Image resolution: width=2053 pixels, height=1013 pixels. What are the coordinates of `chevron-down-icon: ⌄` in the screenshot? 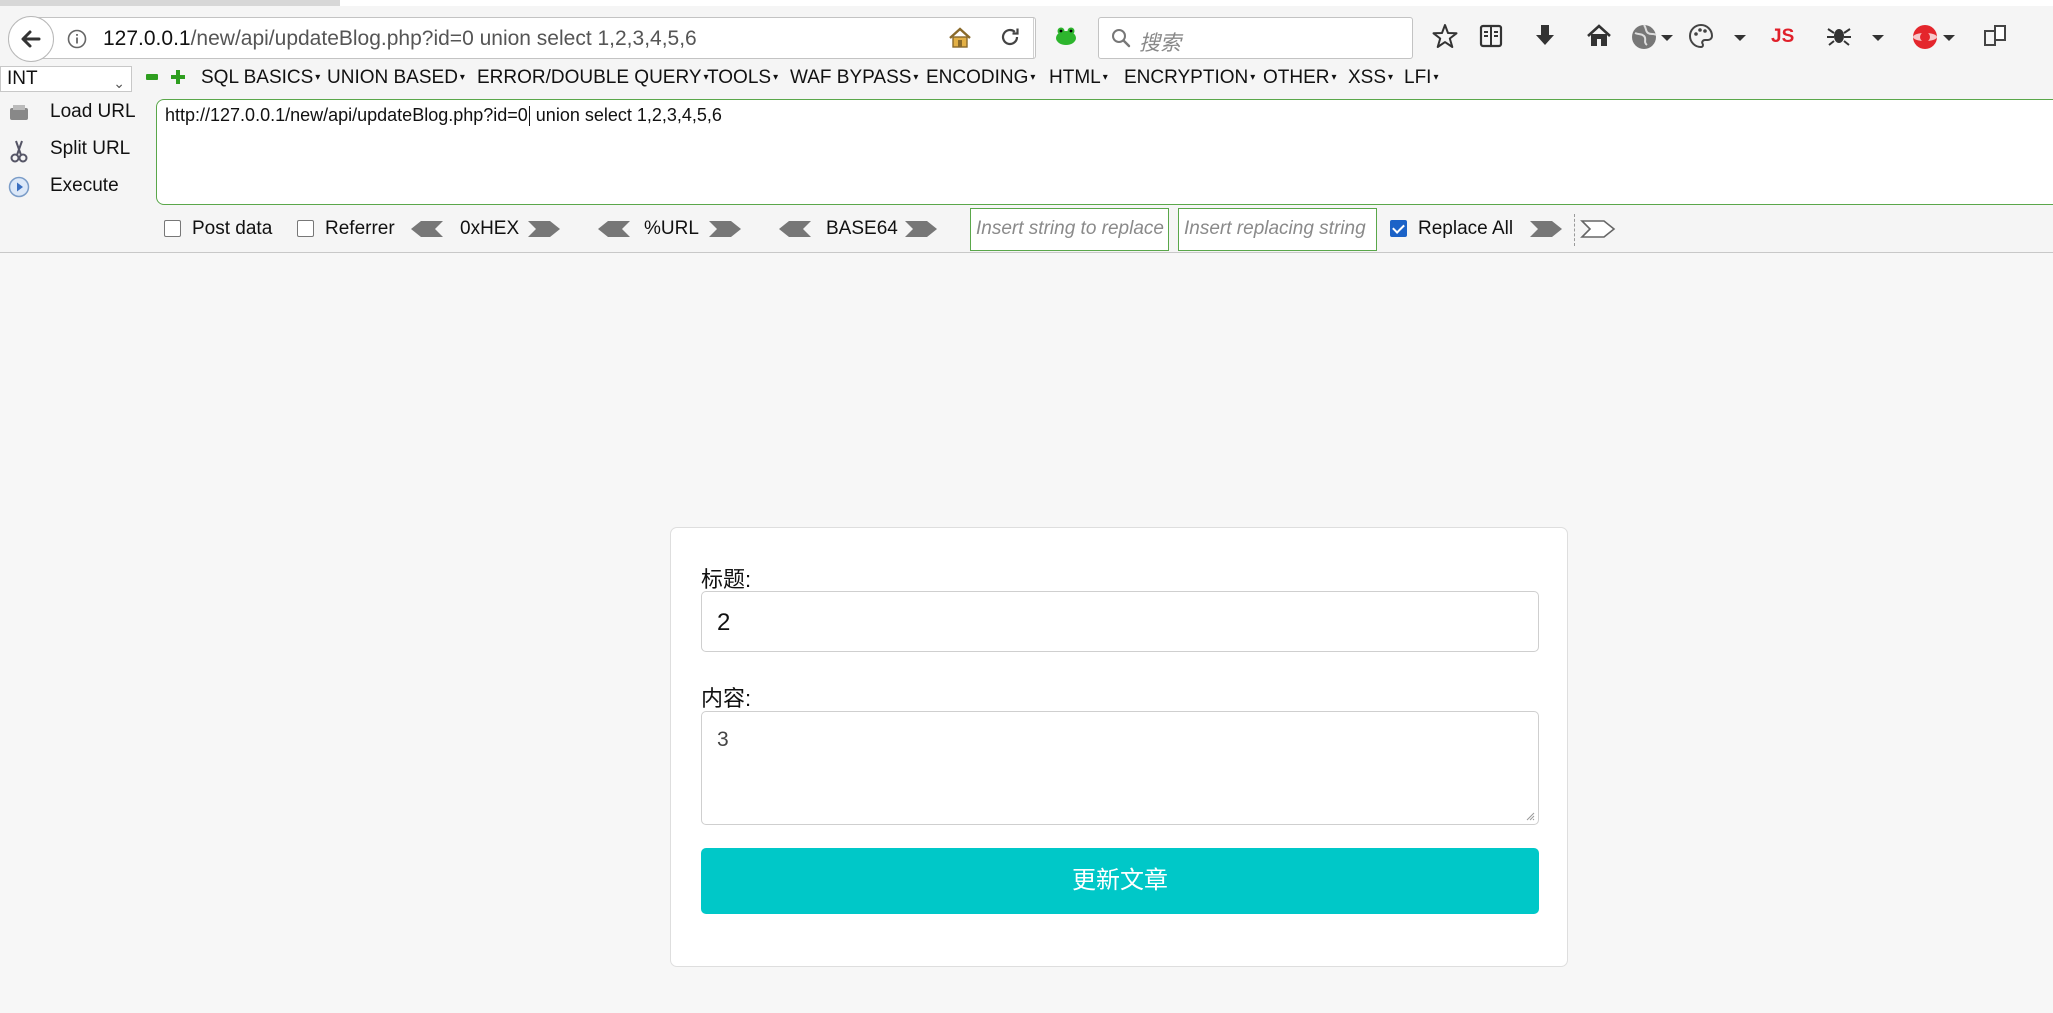 It's located at (119, 83).